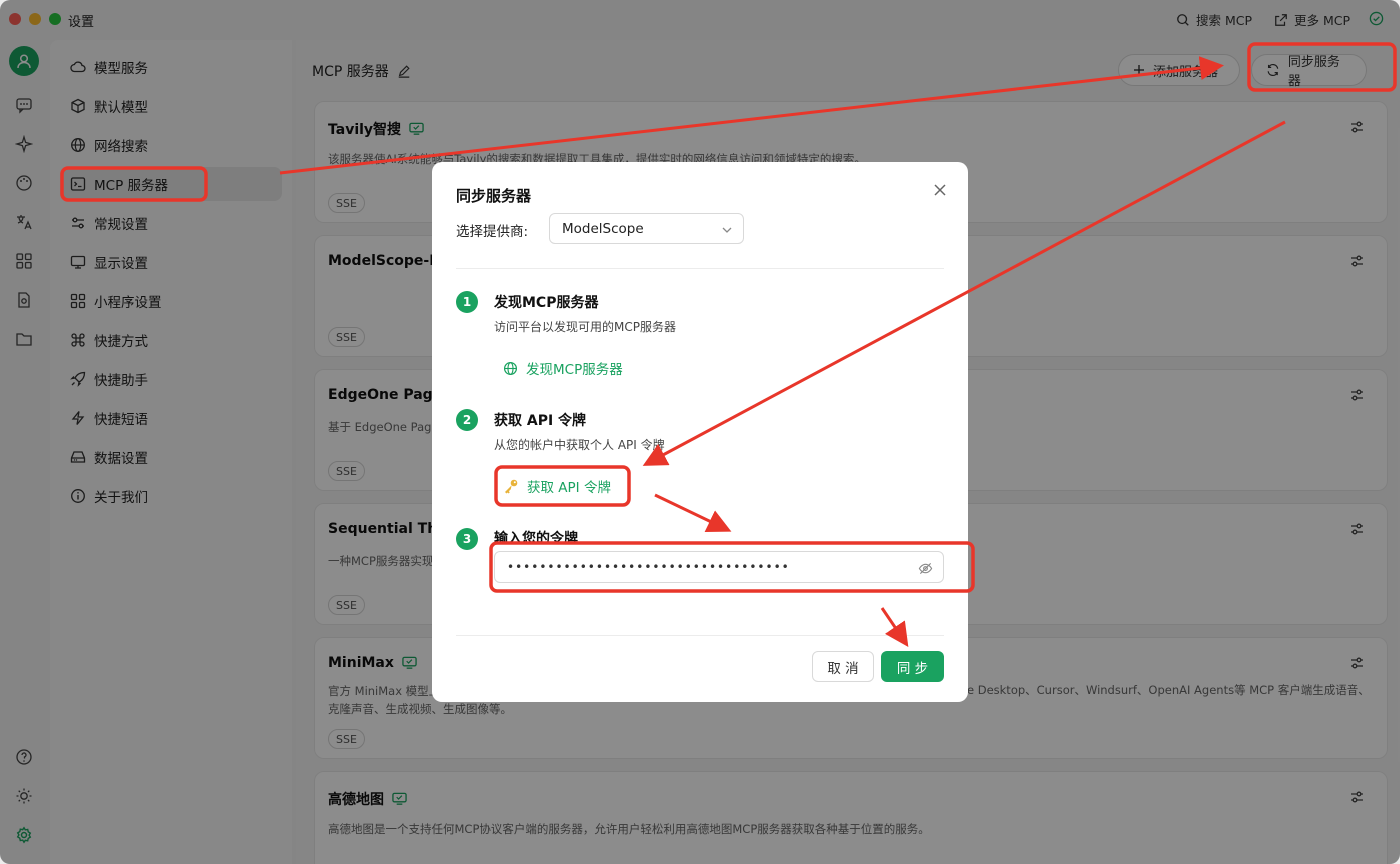  What do you see at coordinates (569, 488) in the screenshot?
I see `get-token-link-label: 获取 API 令牌` at bounding box center [569, 488].